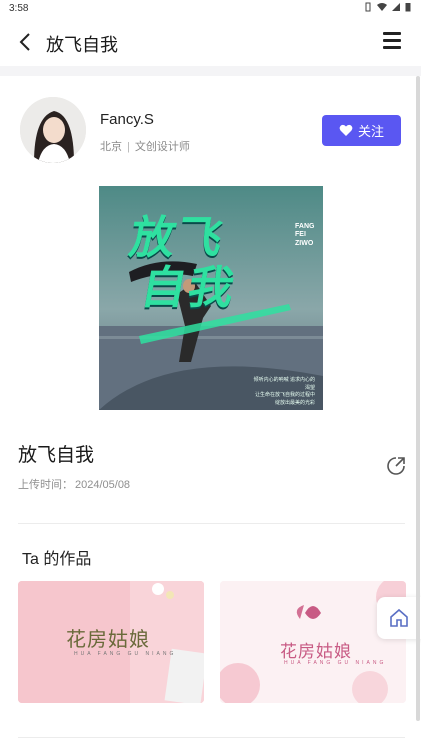  I want to click on author-meta: 北京 | 文创设计师, so click(145, 146).